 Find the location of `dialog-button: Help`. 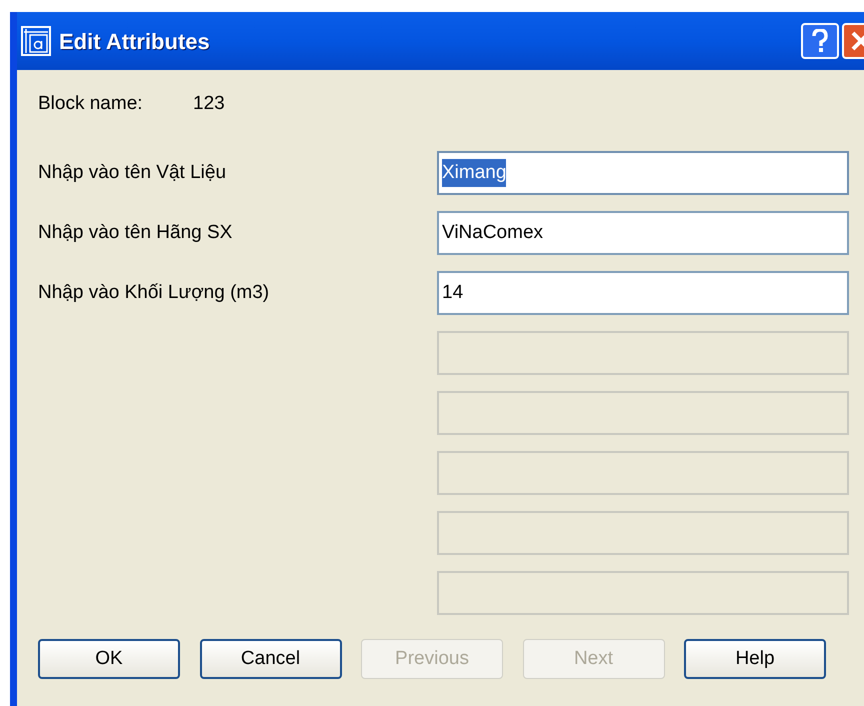

dialog-button: Help is located at coordinates (755, 659).